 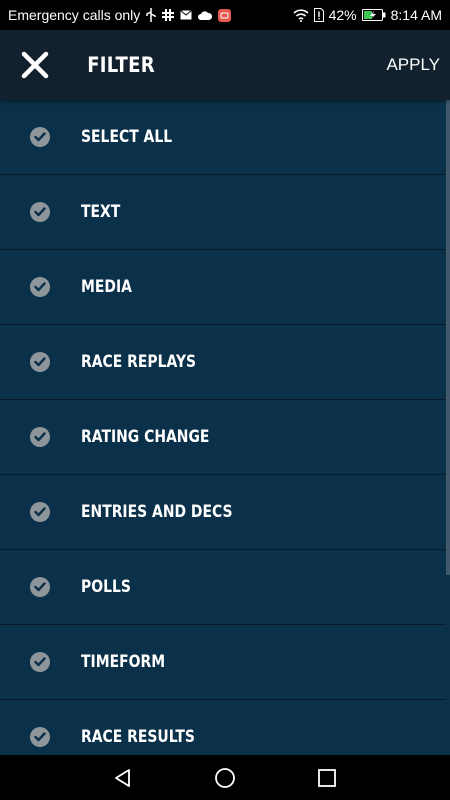 I want to click on mail-icon, so click(x=186, y=15).